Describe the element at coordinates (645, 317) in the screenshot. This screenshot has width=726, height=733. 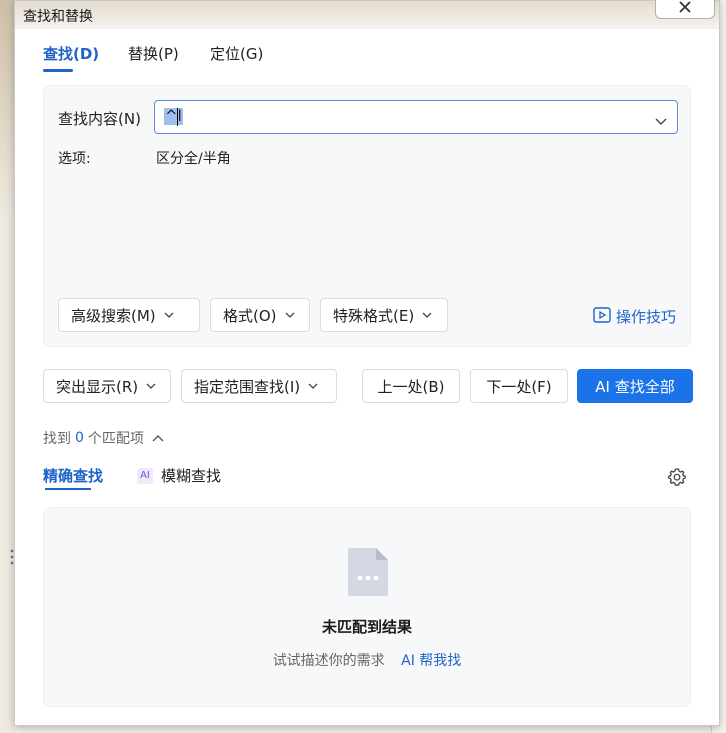
I see `operation-tips-label: 操作技巧` at that location.